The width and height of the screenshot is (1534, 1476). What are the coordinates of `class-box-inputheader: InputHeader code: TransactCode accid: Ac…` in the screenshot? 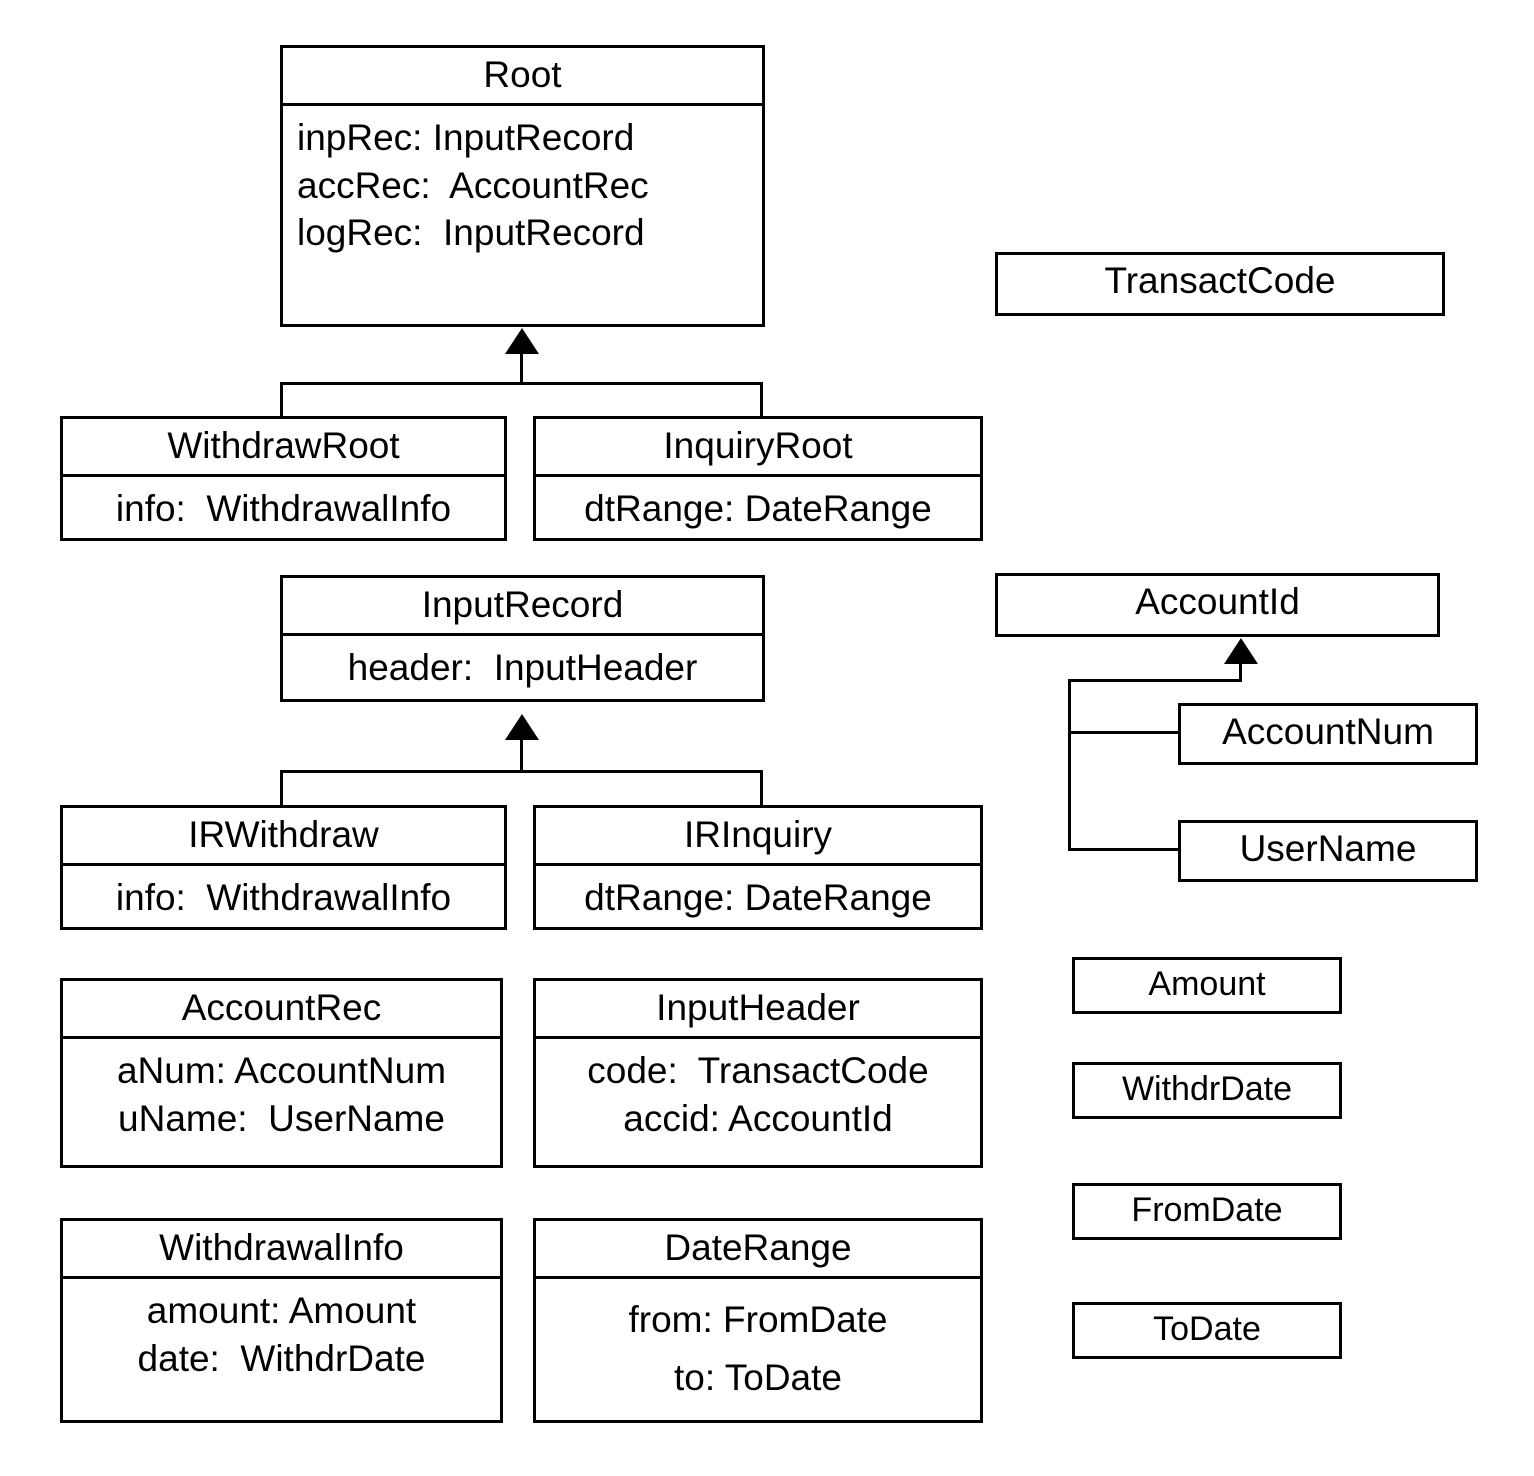 It's located at (758, 1073).